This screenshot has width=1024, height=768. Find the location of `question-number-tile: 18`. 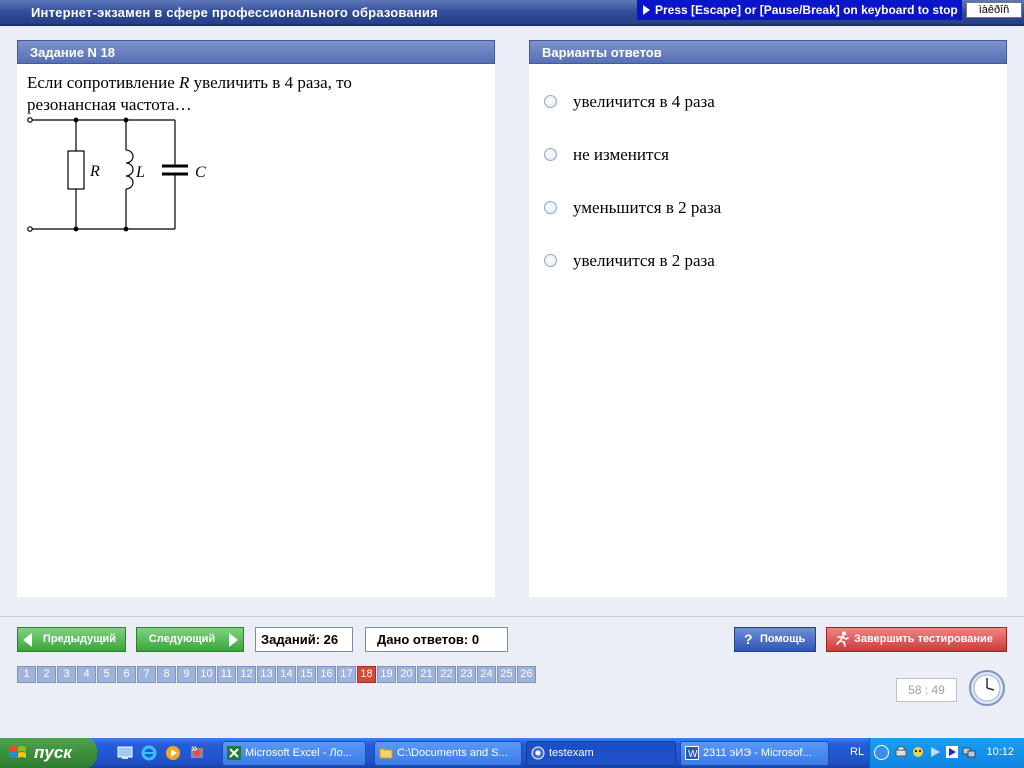

question-number-tile: 18 is located at coordinates (366, 674).